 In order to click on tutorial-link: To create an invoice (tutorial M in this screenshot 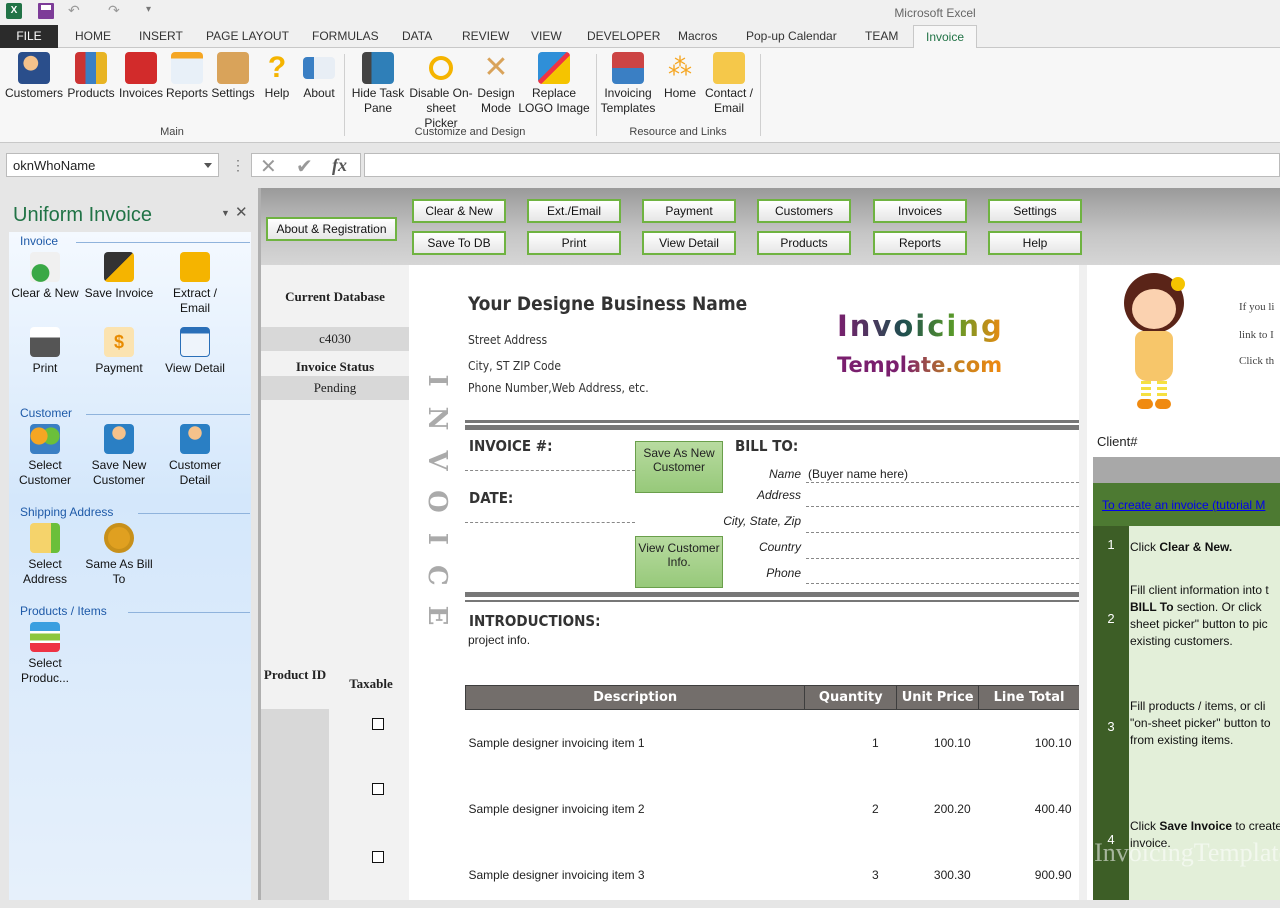, I will do `click(1183, 505)`.